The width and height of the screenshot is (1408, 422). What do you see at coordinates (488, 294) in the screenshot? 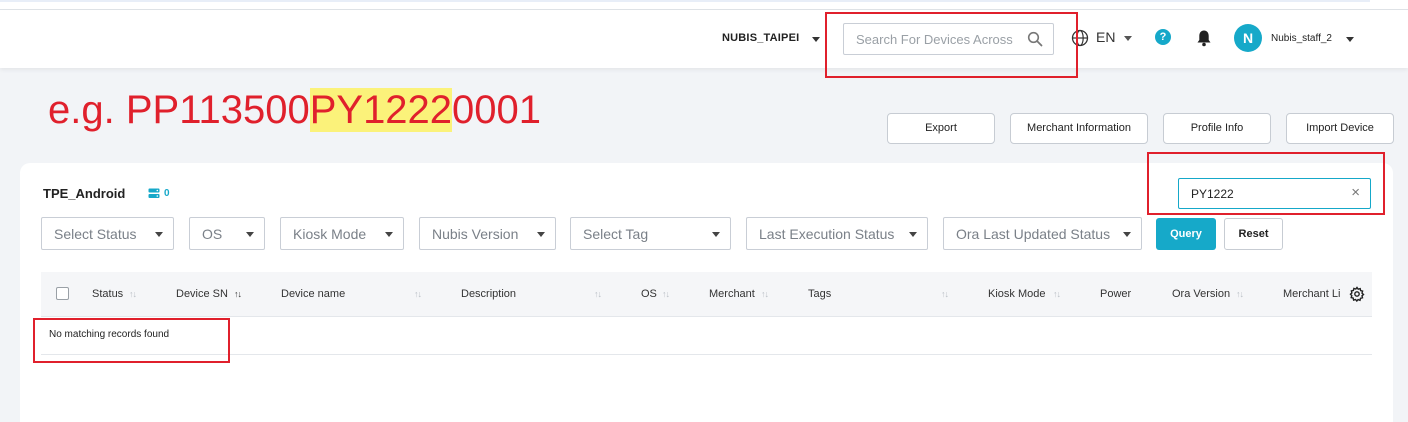
I see `column-description: Description` at bounding box center [488, 294].